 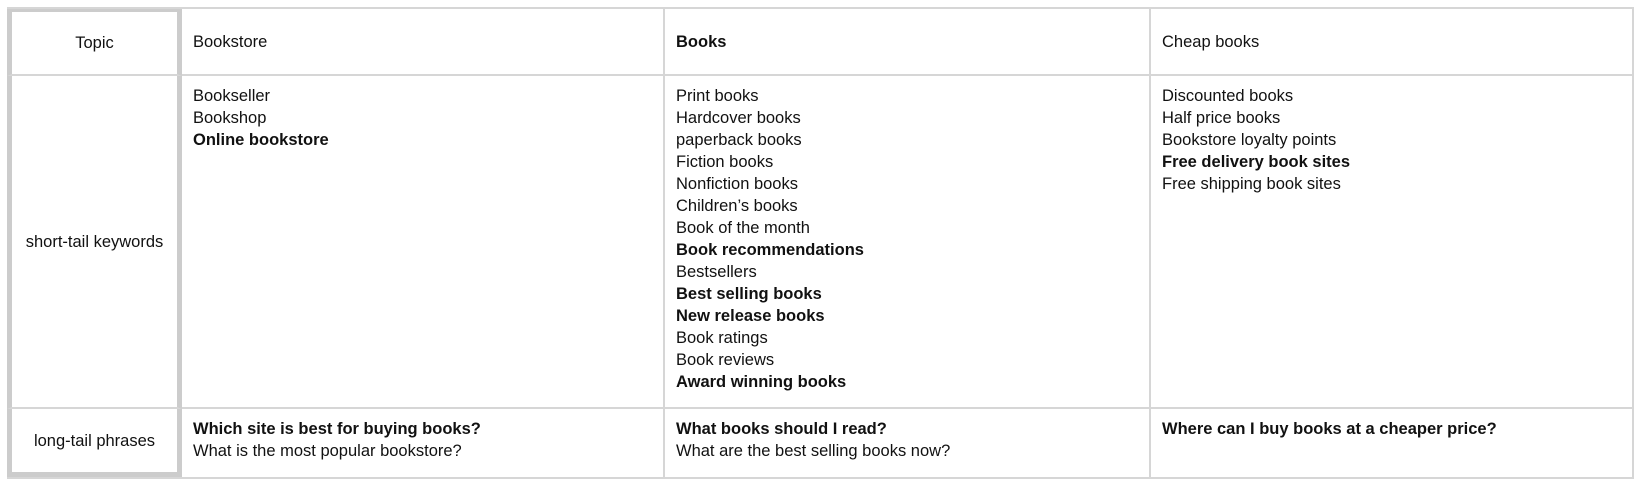 I want to click on topic-header-cell: Topic, so click(x=94, y=42).